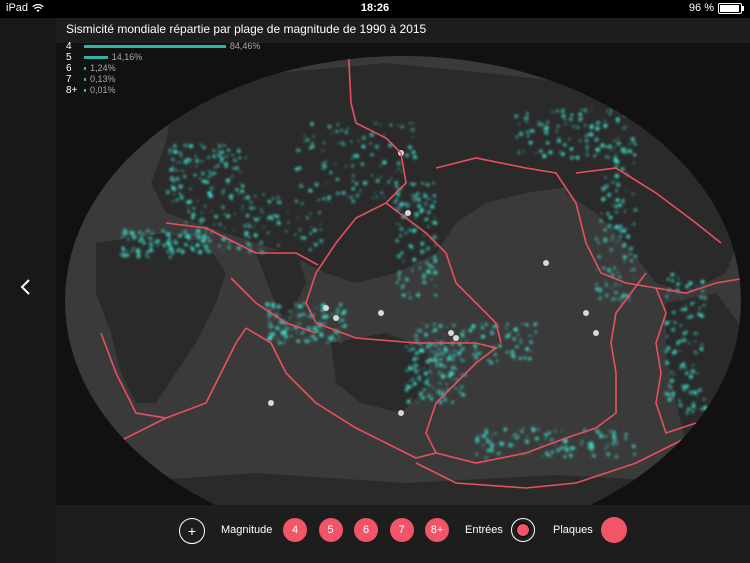 Image resolution: width=750 pixels, height=563 pixels. What do you see at coordinates (26, 289) in the screenshot?
I see `back-button` at bounding box center [26, 289].